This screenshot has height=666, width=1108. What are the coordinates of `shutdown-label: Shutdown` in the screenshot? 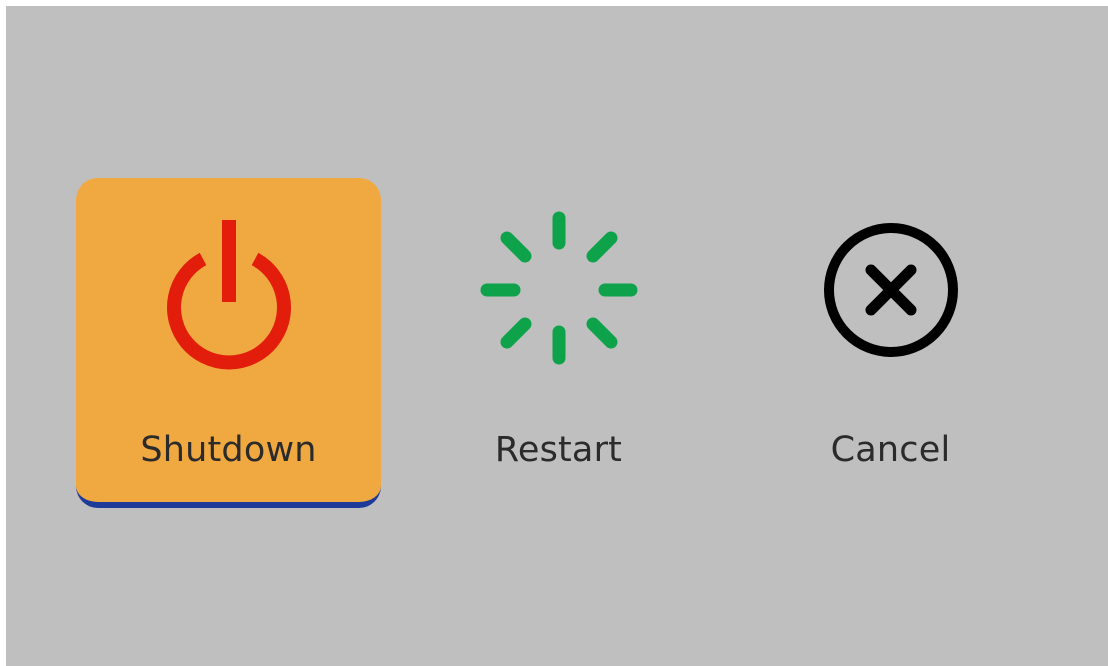 It's located at (228, 450).